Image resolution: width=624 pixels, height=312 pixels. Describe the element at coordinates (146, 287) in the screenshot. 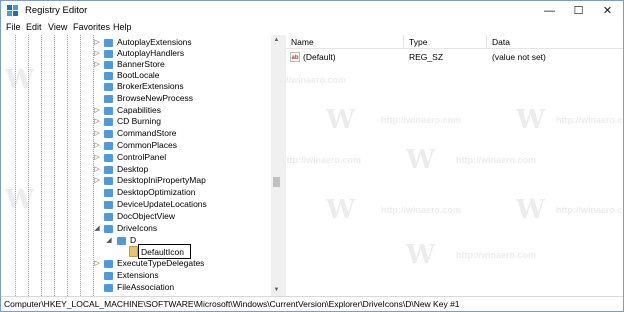

I see `tree-item-label: FileAssociation` at that location.